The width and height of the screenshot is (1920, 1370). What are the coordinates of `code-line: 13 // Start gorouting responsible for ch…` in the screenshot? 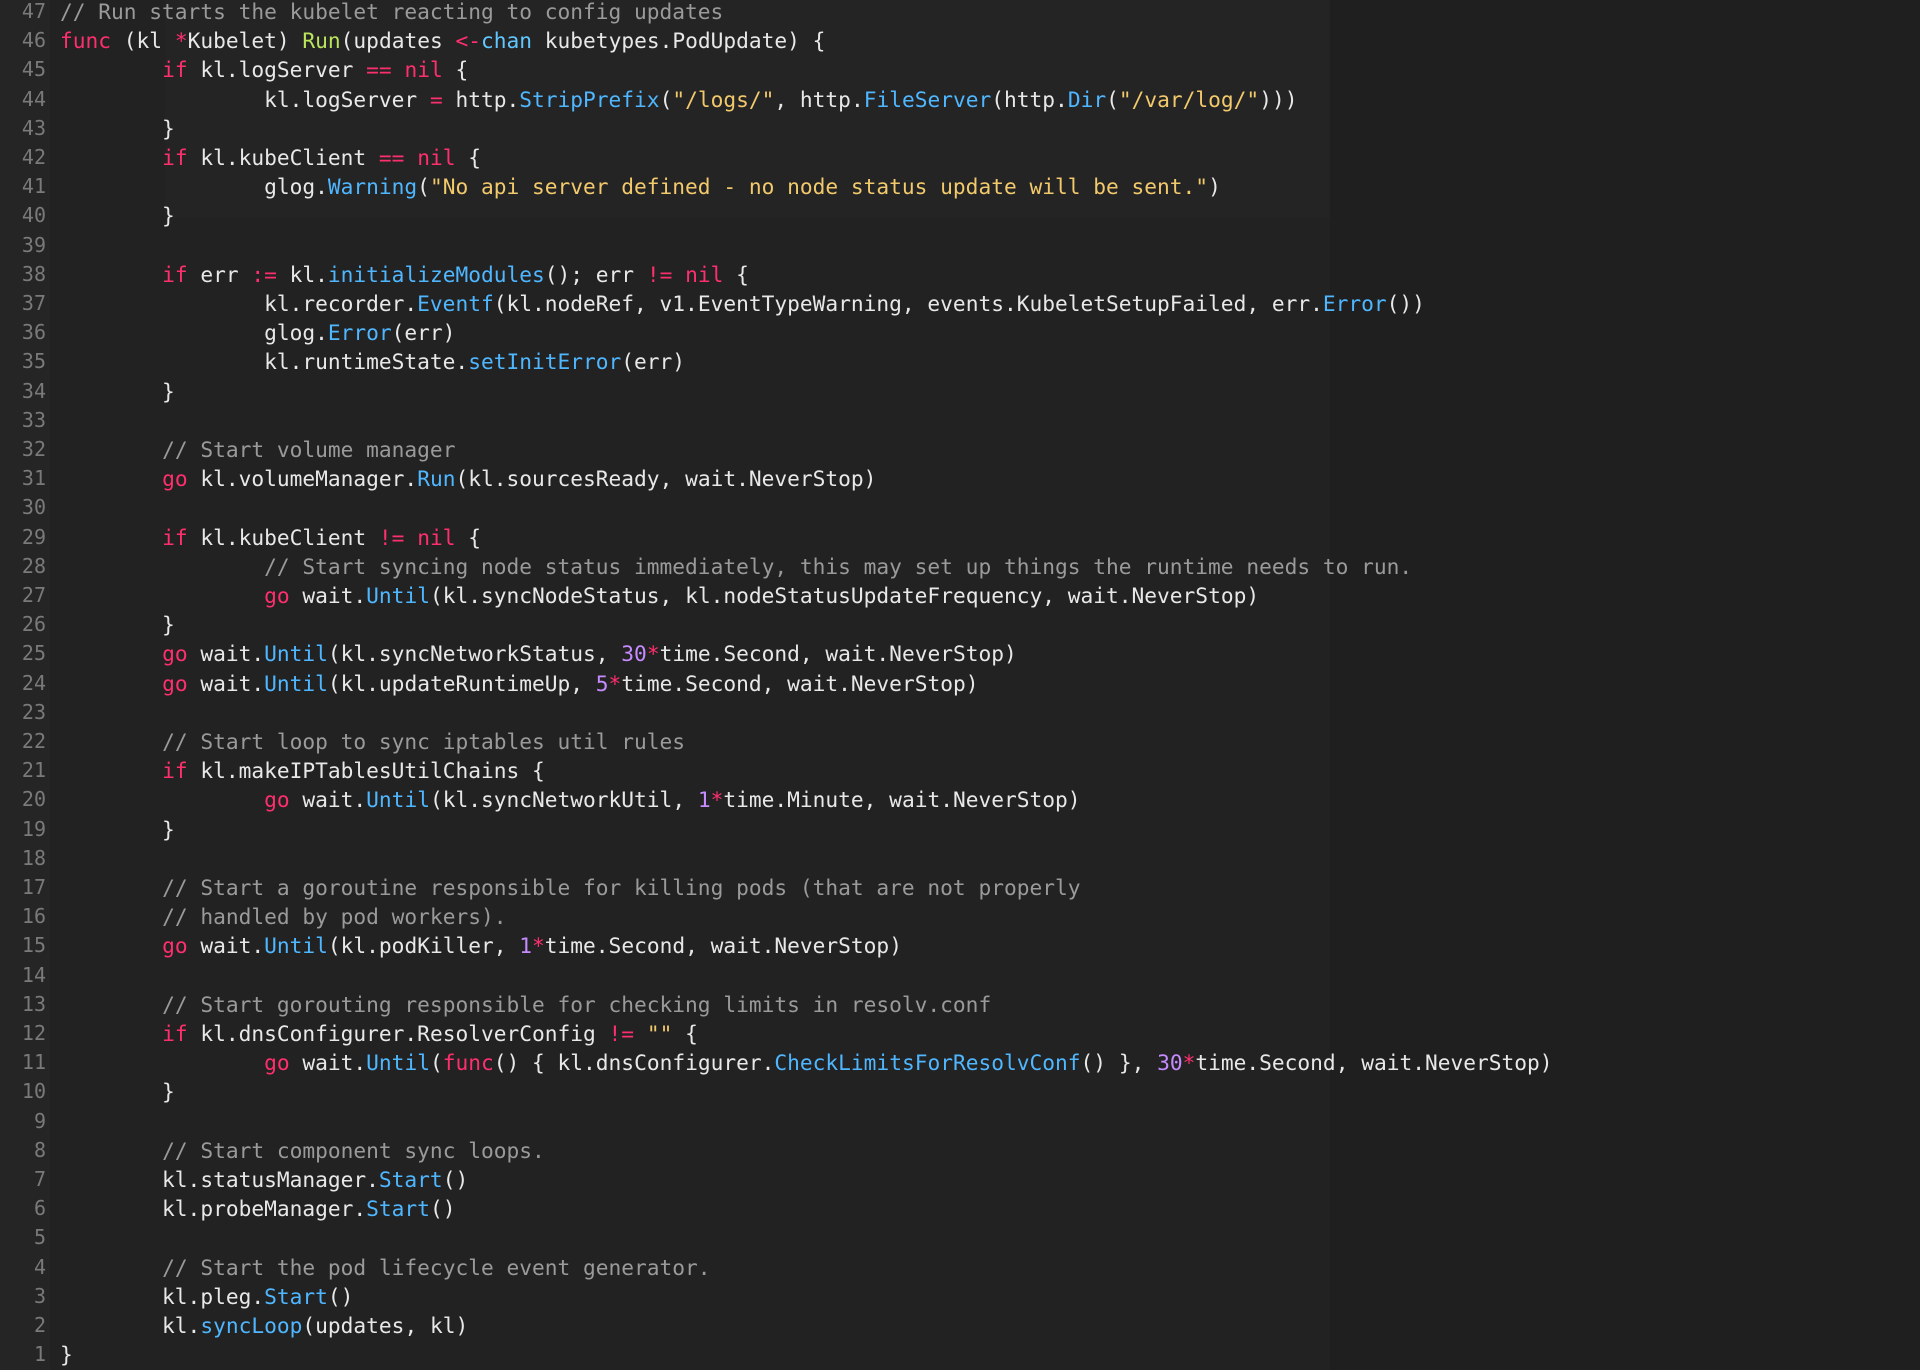 It's located at (960, 1004).